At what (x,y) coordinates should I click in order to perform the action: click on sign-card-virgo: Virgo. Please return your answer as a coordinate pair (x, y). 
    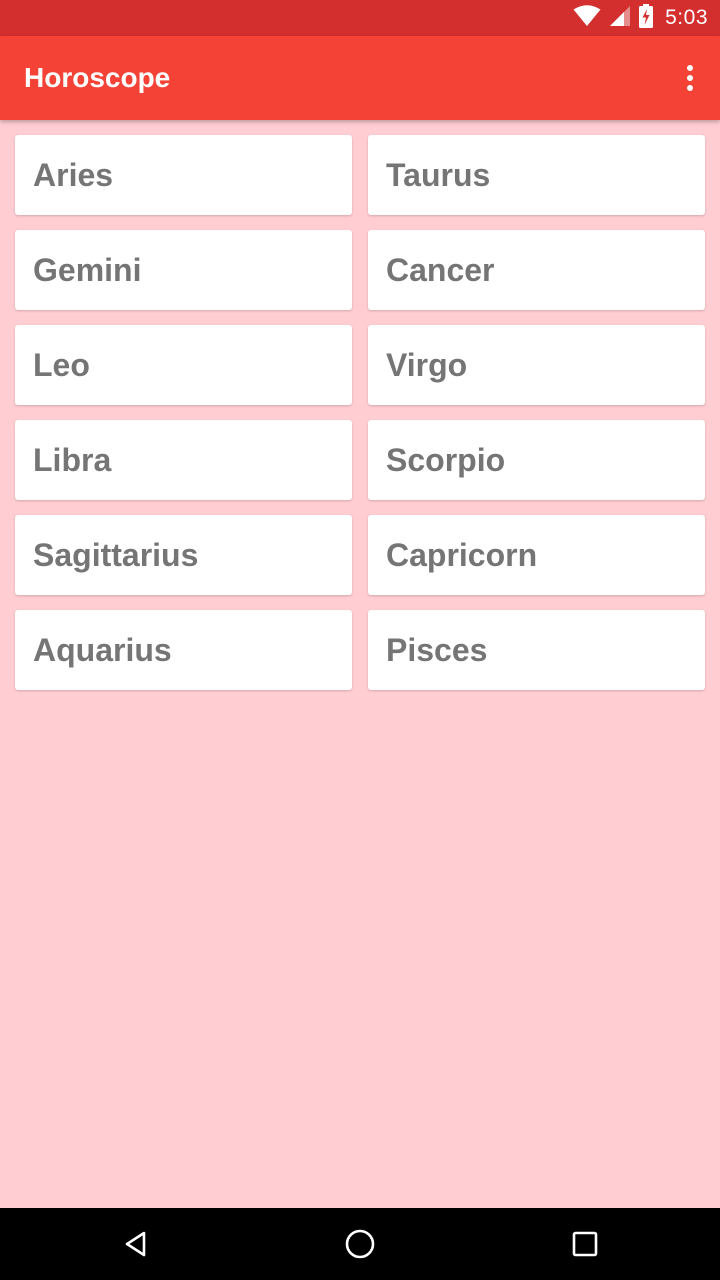
    Looking at the image, I should click on (536, 365).